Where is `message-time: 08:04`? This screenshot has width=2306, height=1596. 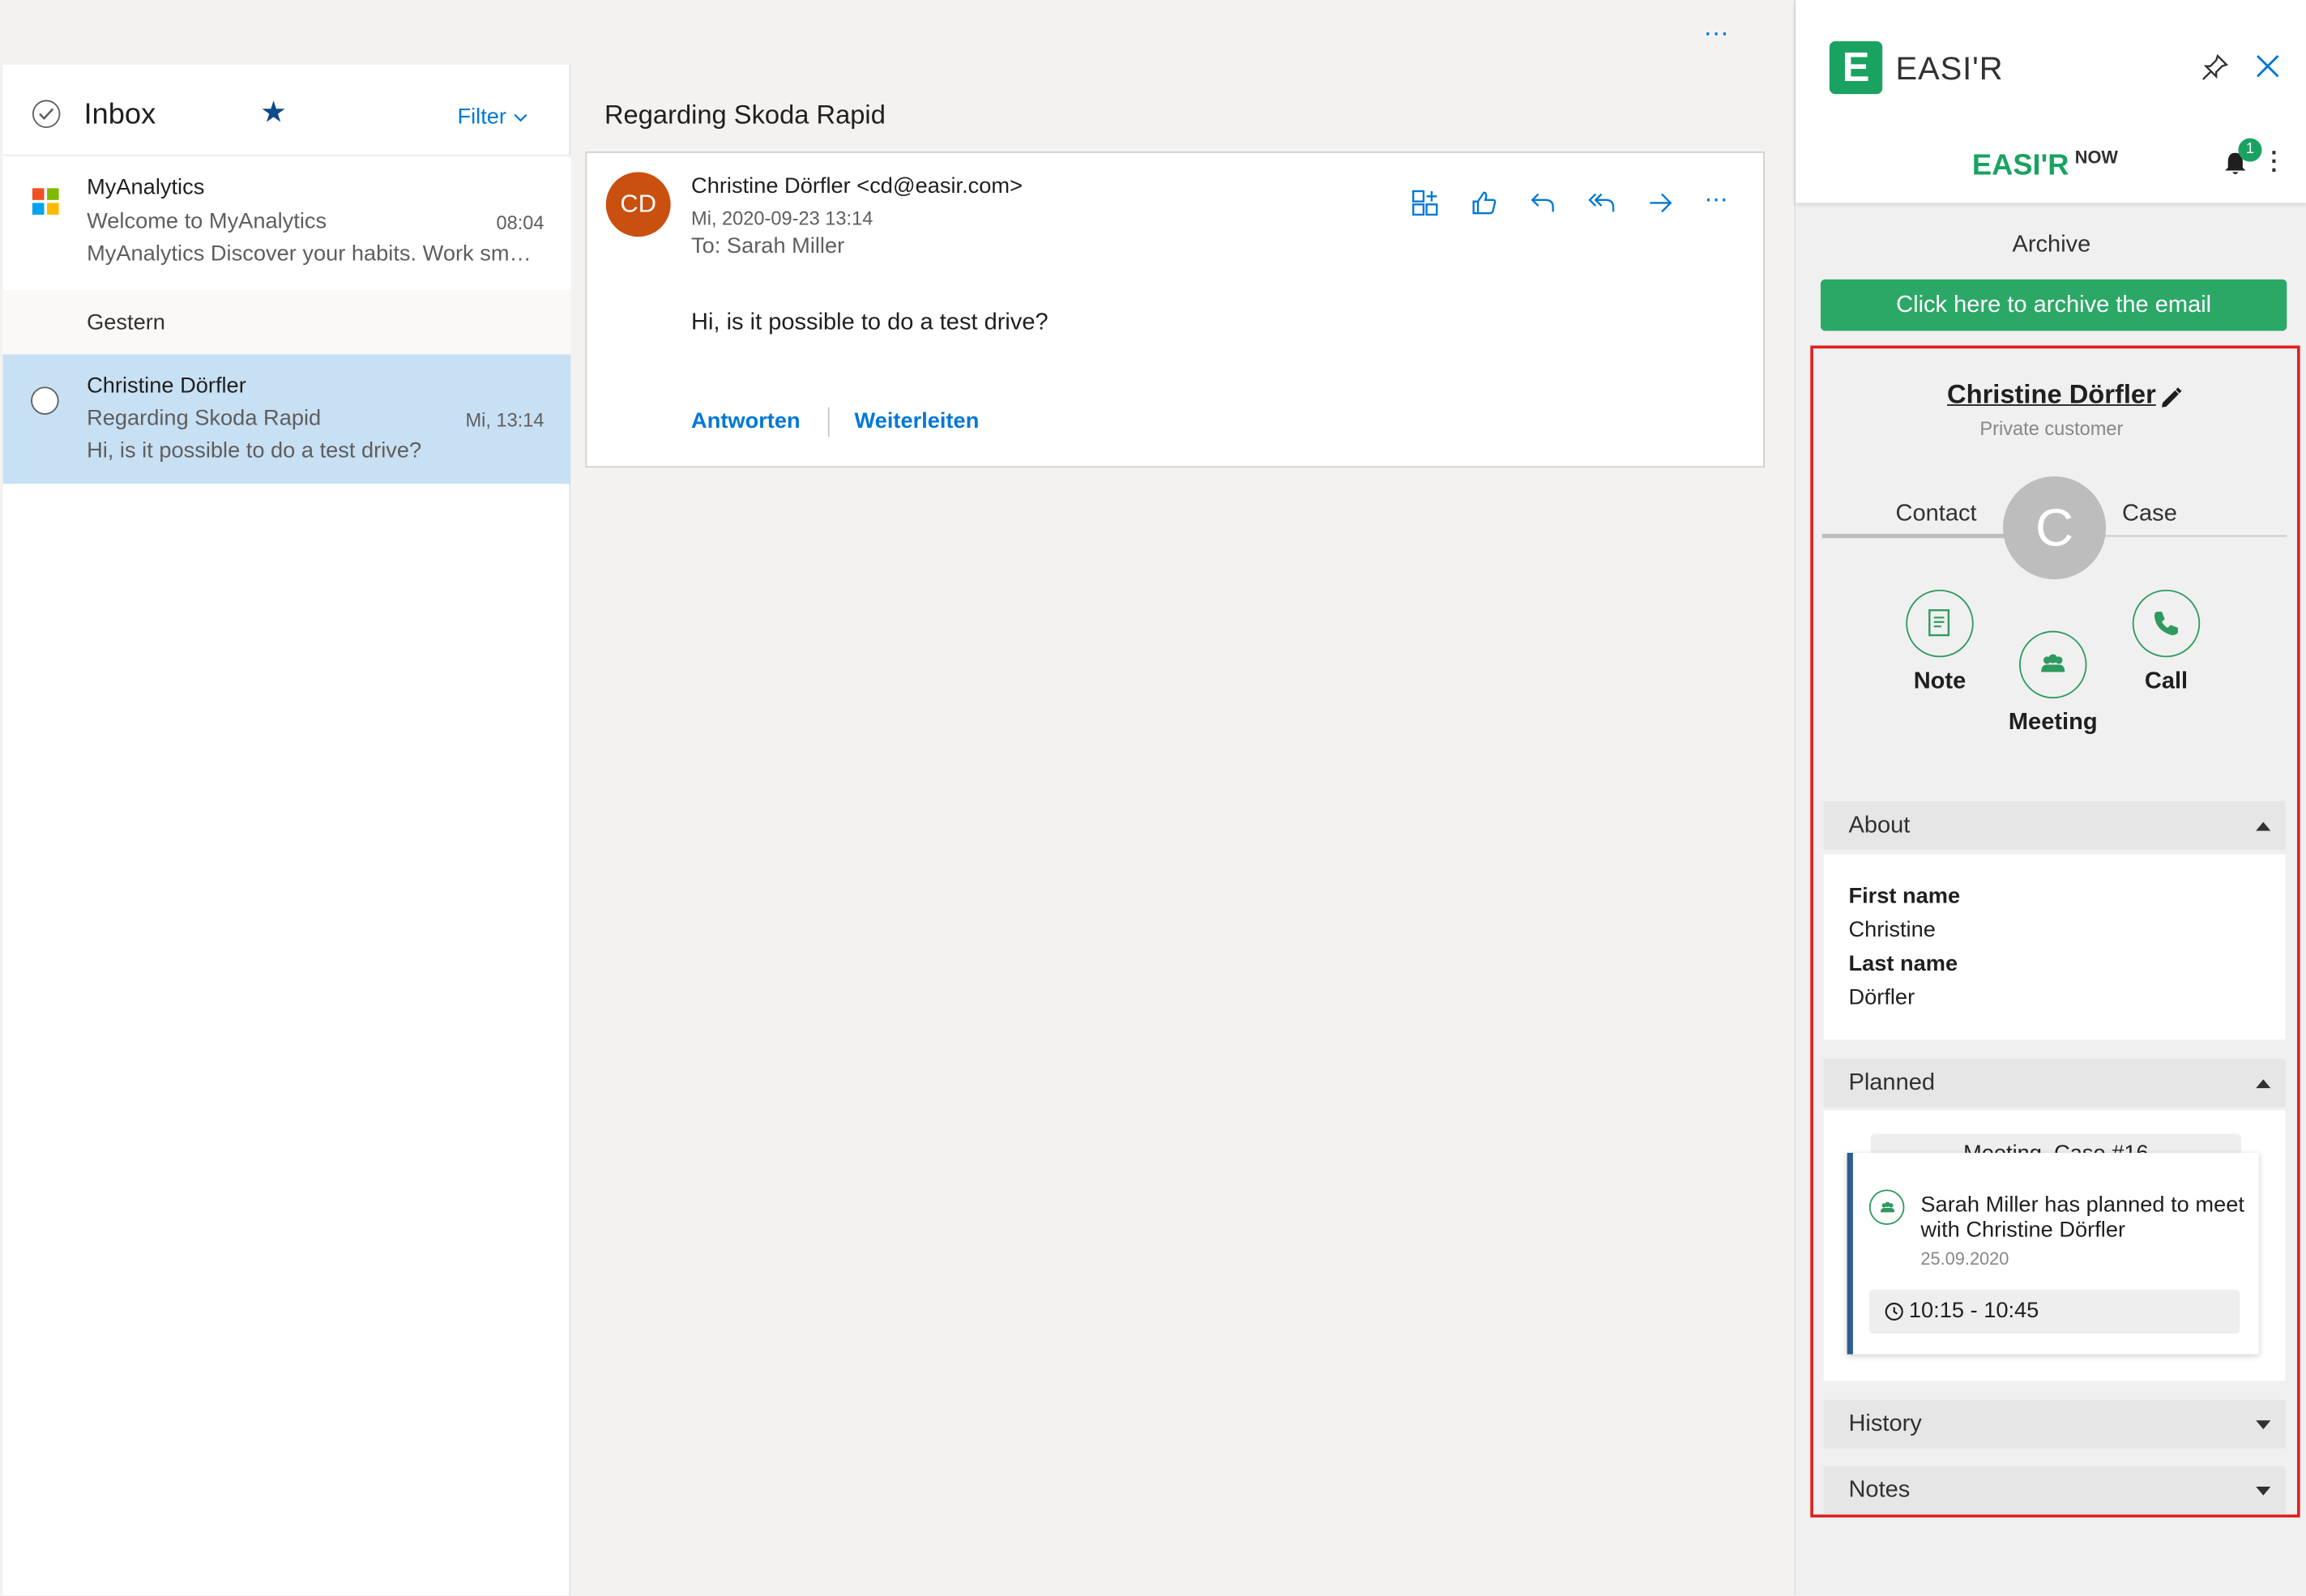 message-time: 08:04 is located at coordinates (520, 222).